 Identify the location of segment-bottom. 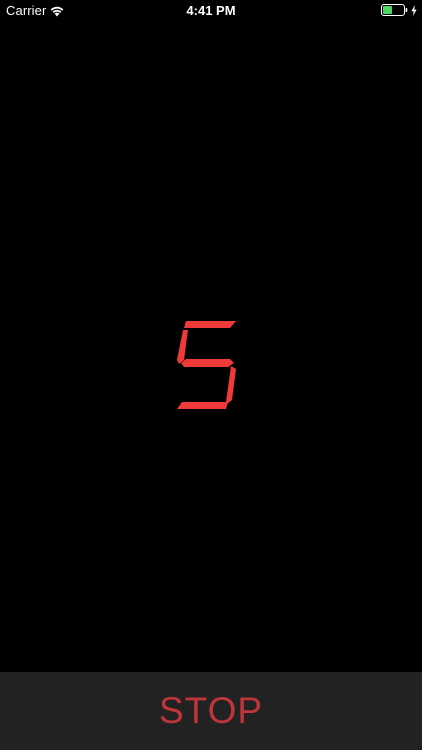
(202, 405).